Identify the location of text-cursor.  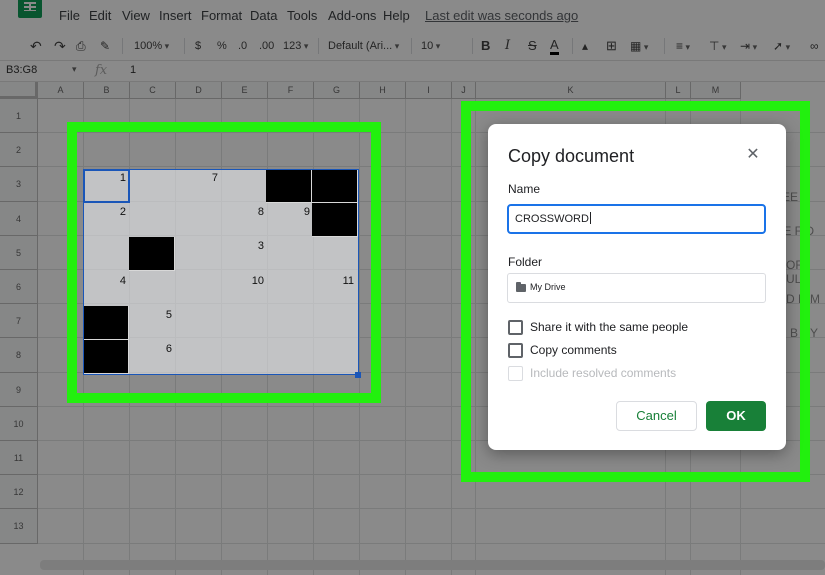
(590, 218).